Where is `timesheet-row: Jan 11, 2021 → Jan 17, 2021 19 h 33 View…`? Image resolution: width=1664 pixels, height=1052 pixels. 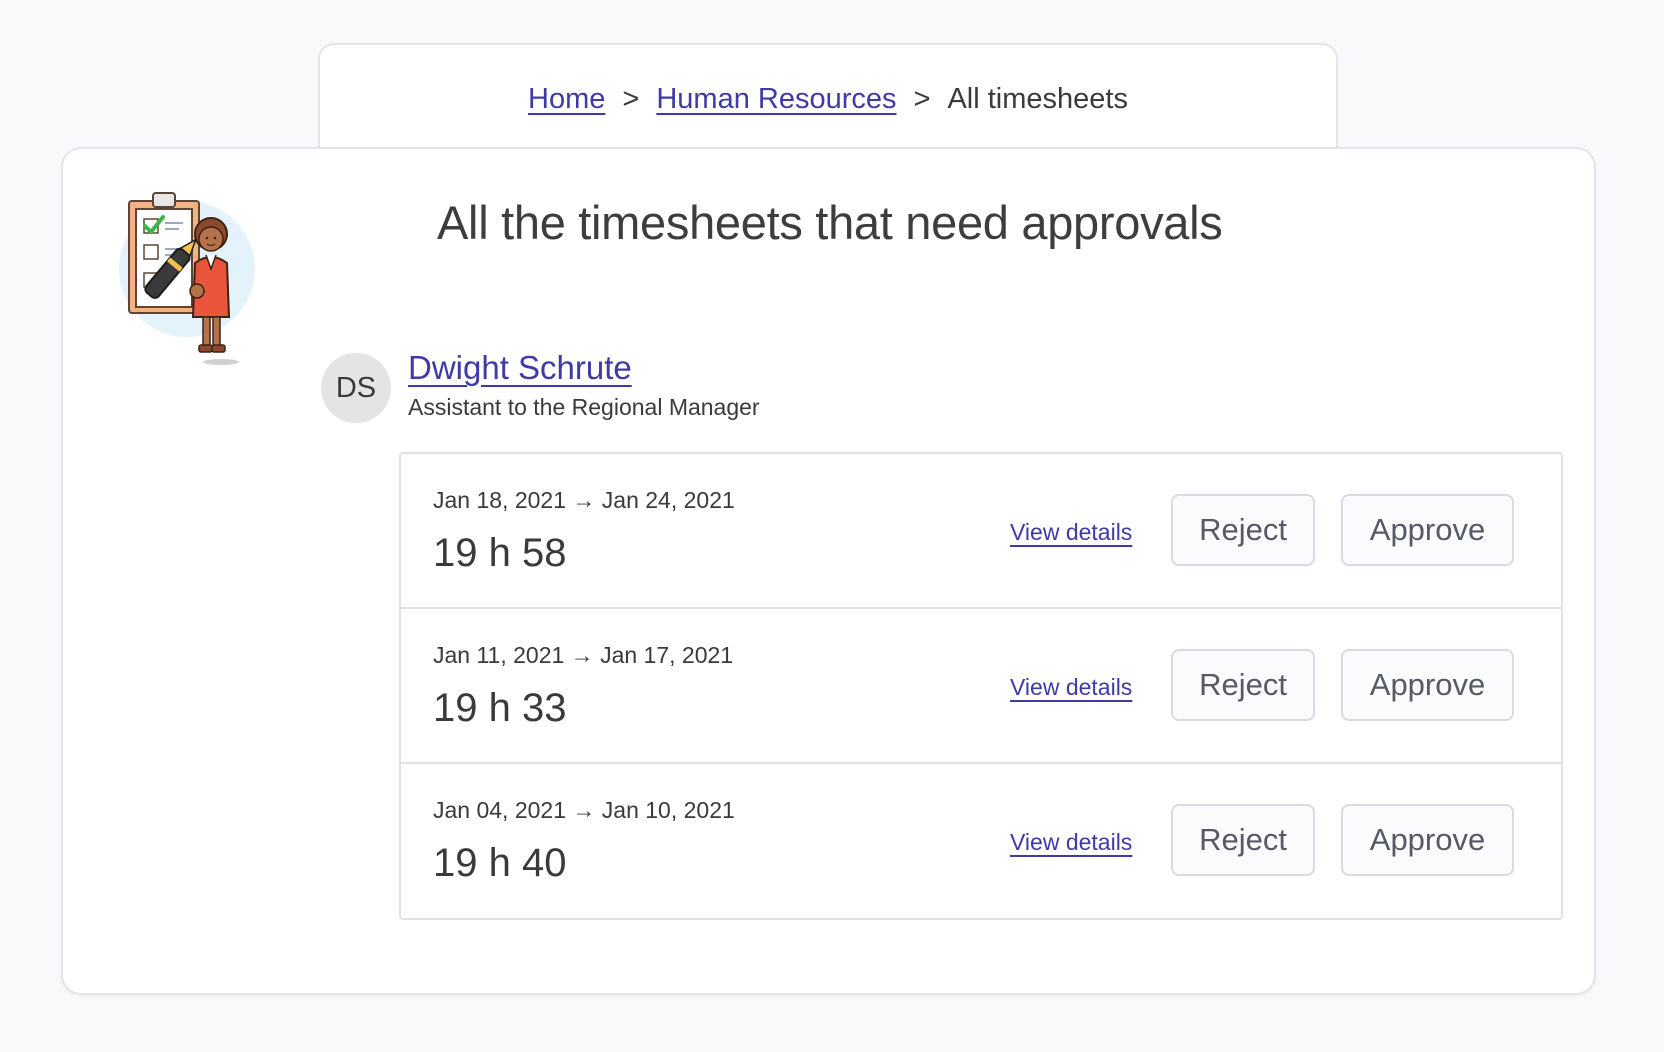 timesheet-row: Jan 11, 2021 → Jan 17, 2021 19 h 33 View… is located at coordinates (981, 686).